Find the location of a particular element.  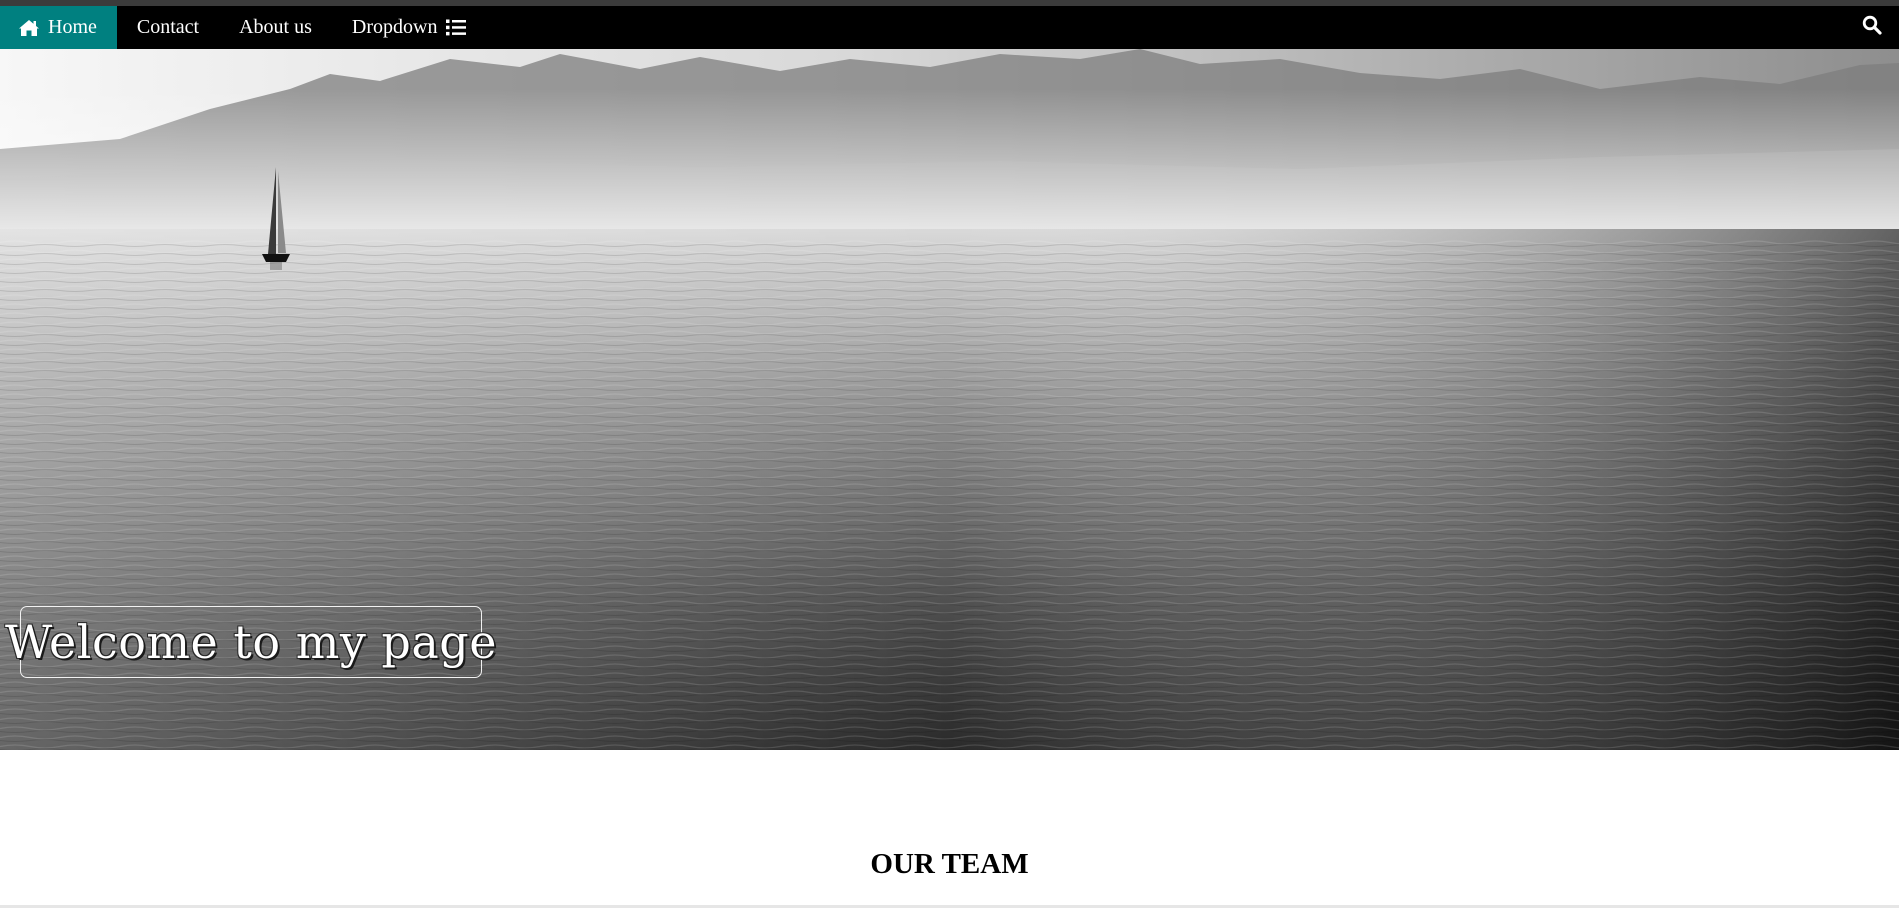

nav-about-label: About us is located at coordinates (275, 27).